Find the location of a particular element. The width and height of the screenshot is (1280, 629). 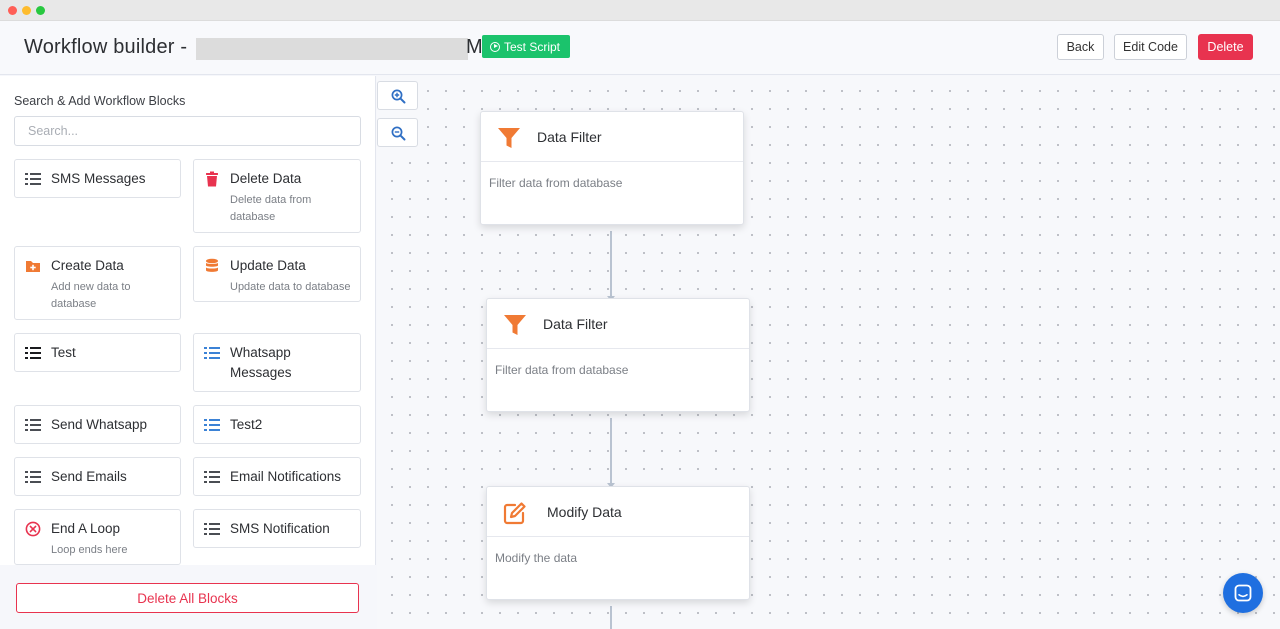

workflow-node-modify-data: Modify Data Modify the data is located at coordinates (618, 543).